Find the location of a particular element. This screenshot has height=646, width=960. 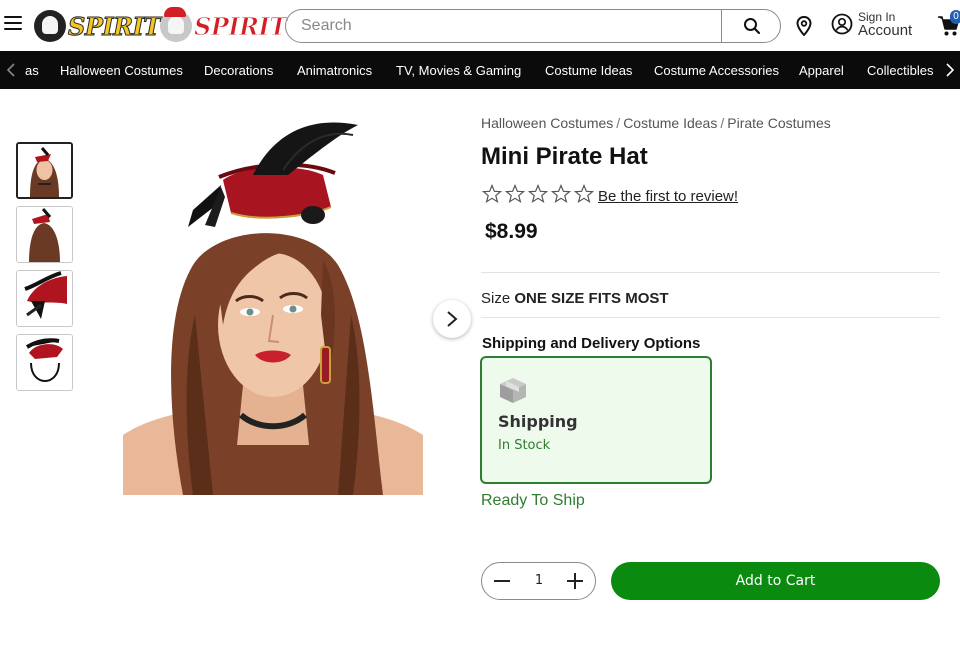

nav-item-tv-movies-gaming: TV, Movies & Gaming is located at coordinates (458, 70).